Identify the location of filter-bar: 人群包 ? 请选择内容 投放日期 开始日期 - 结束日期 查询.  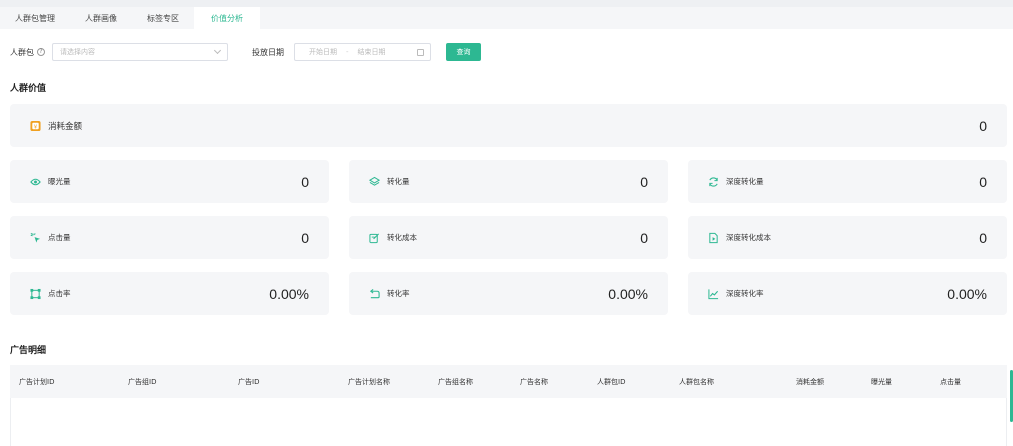
(245, 52).